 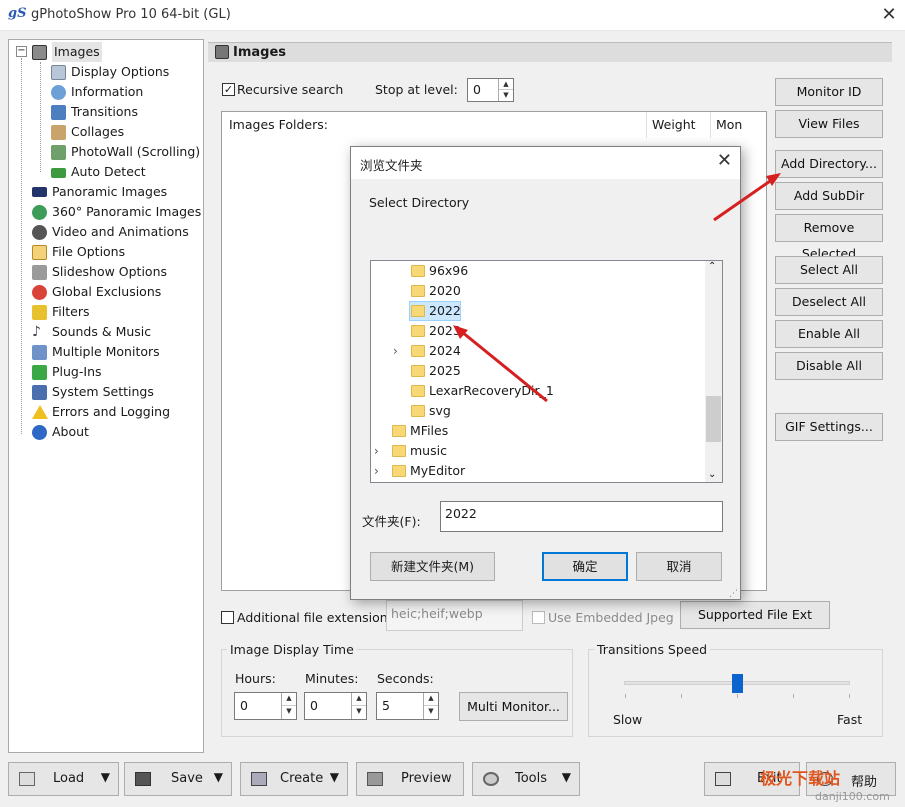 I want to click on watermark-url: danji100.com, so click(x=852, y=796).